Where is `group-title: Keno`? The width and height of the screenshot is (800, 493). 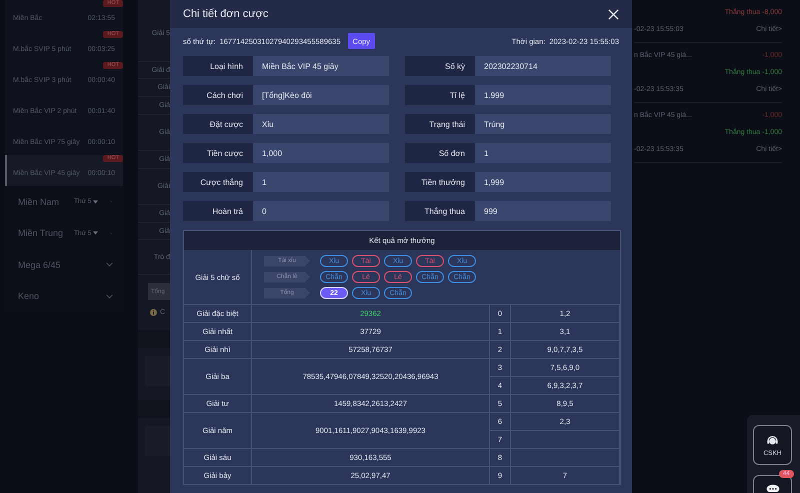
group-title: Keno is located at coordinates (40, 296).